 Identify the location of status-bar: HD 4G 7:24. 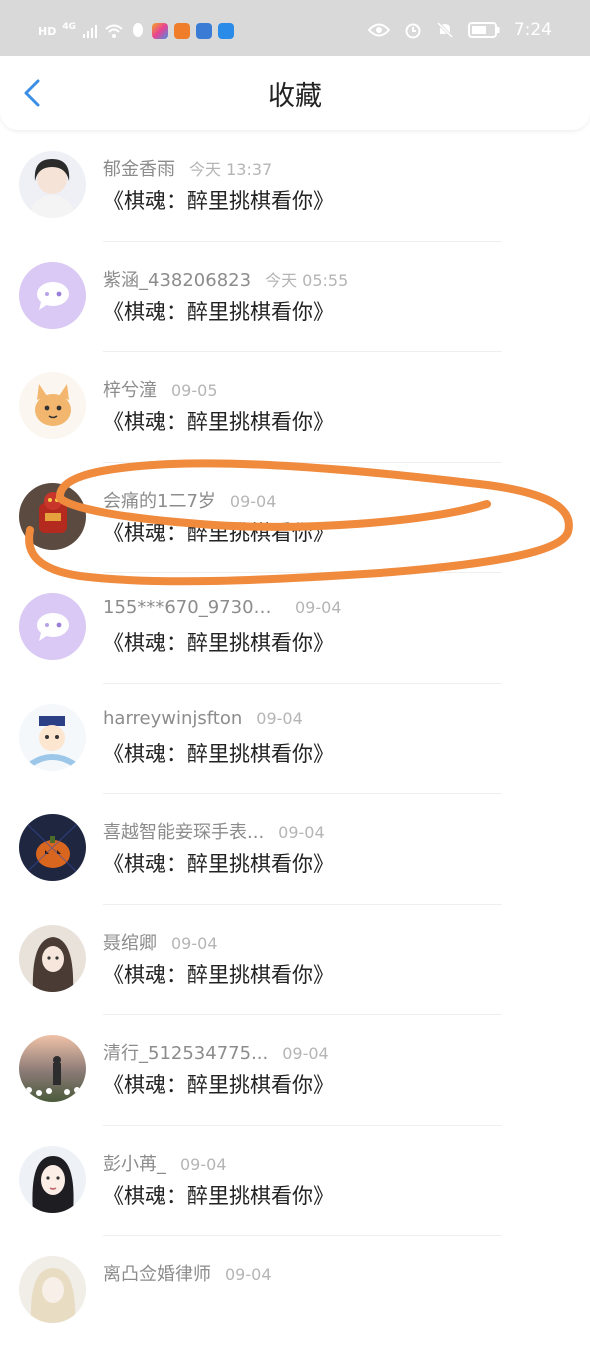
(295, 29).